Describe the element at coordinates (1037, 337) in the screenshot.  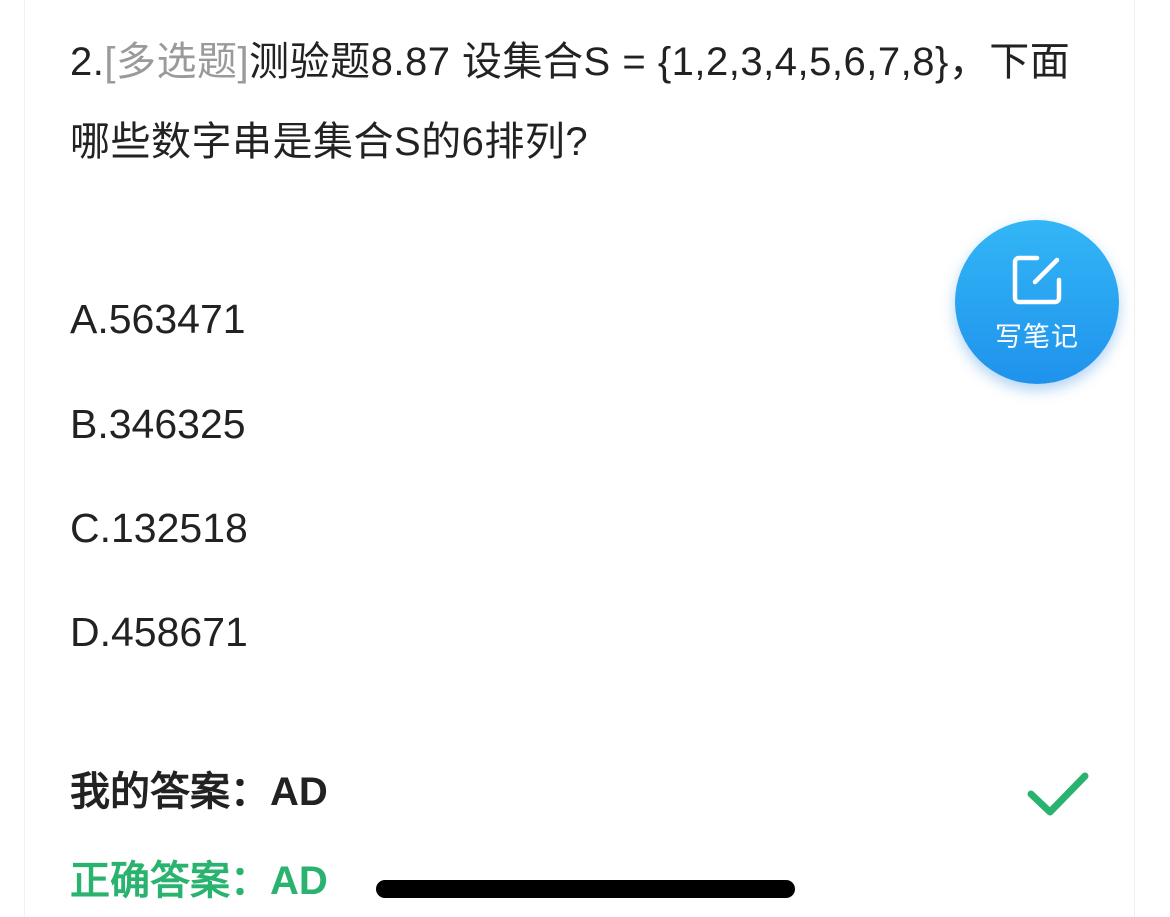
I see `write-note-label: 写笔记` at that location.